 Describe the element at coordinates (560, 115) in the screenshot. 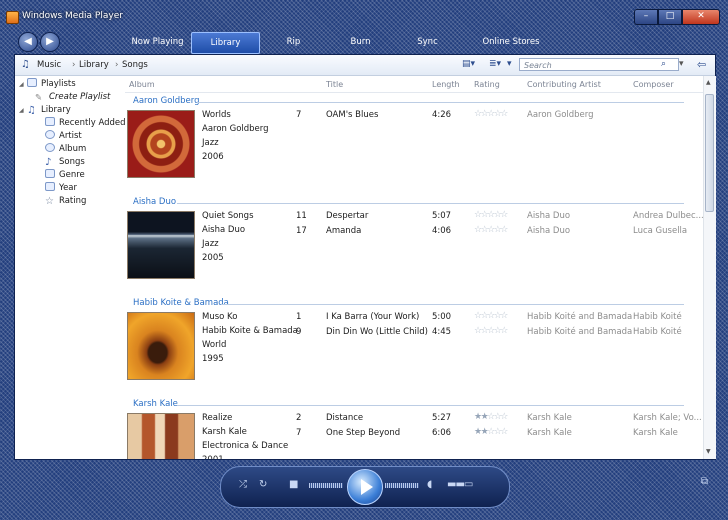

I see `track-artist: Aaron Goldberg` at that location.